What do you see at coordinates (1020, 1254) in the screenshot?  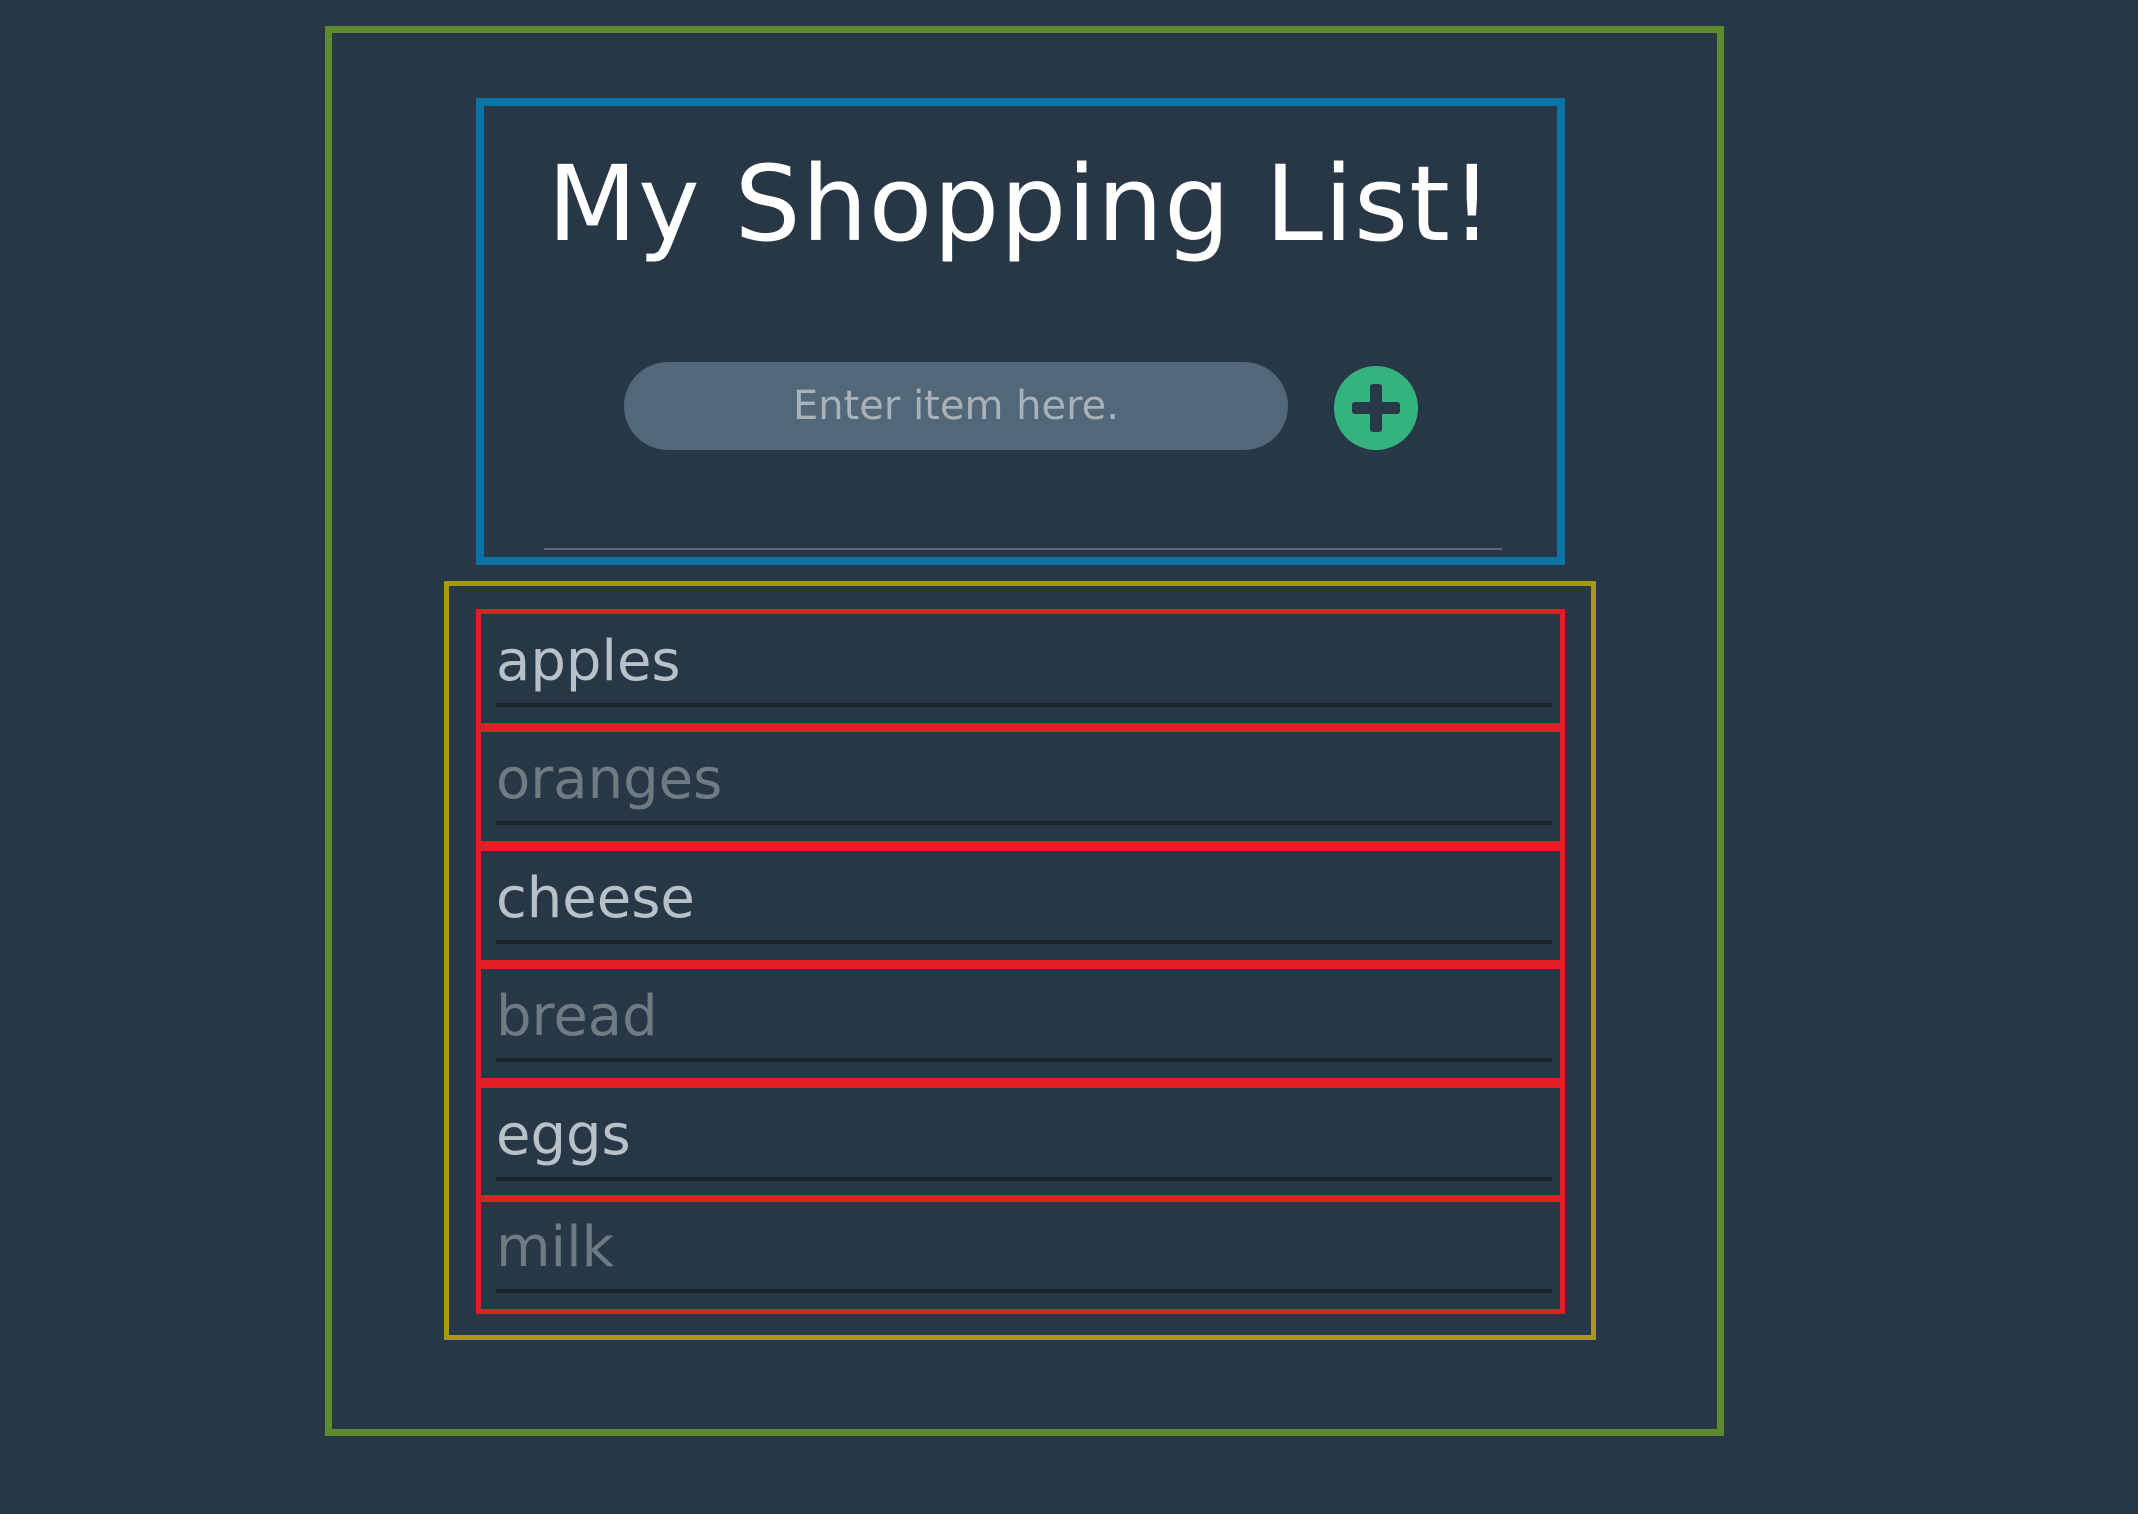 I see `list-item: milk` at bounding box center [1020, 1254].